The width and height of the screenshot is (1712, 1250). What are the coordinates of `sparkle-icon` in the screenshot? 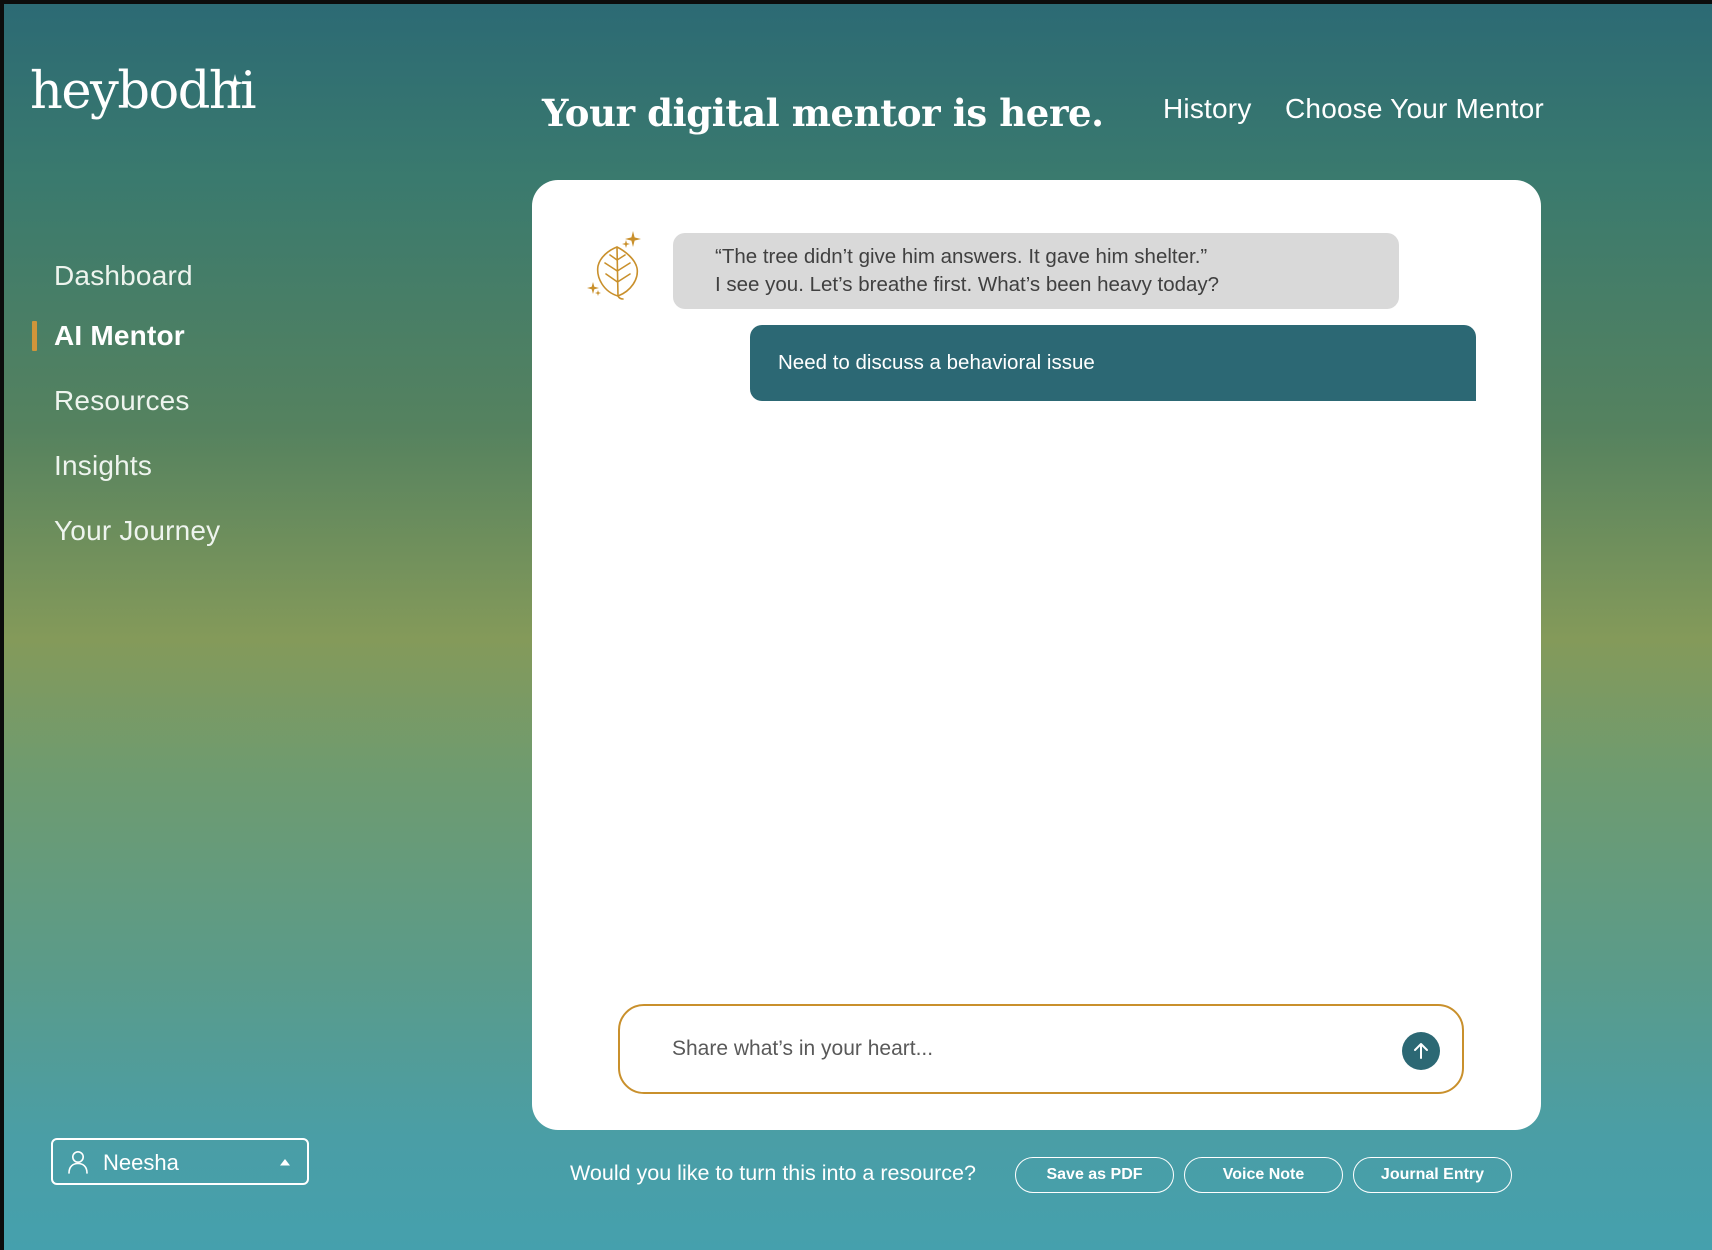 It's located at (235, 83).